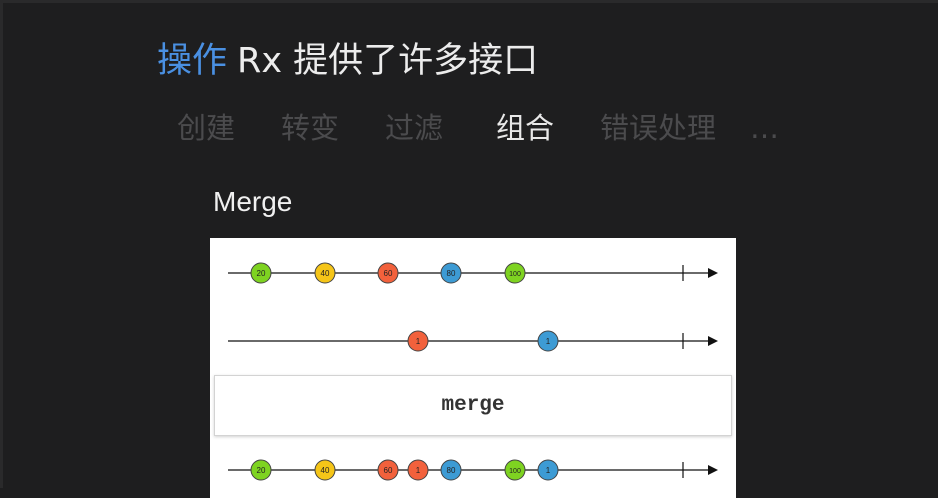 This screenshot has width=938, height=498. I want to click on page-title-highlight: 操作, so click(192, 61).